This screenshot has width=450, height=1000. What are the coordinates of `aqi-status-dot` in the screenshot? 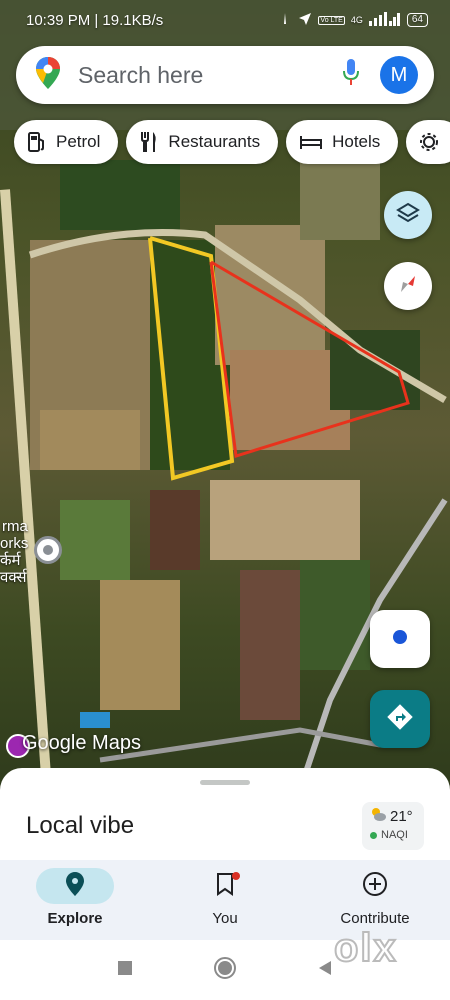 It's located at (373, 835).